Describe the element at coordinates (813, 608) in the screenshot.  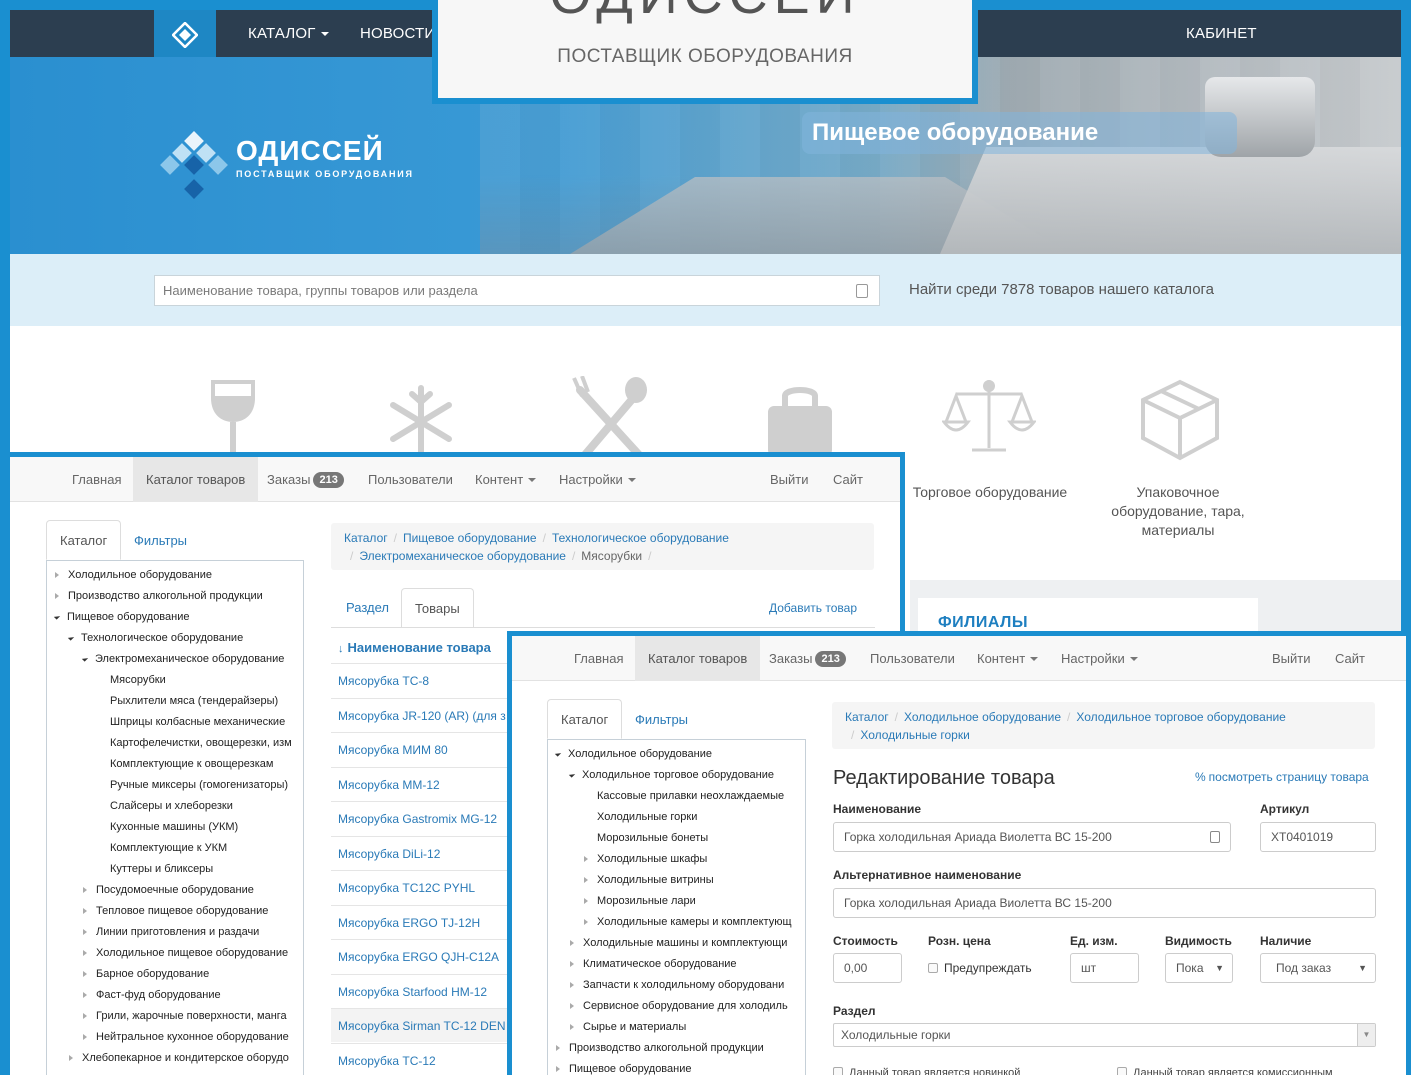
I see `add-product-link: Добавить товар` at that location.